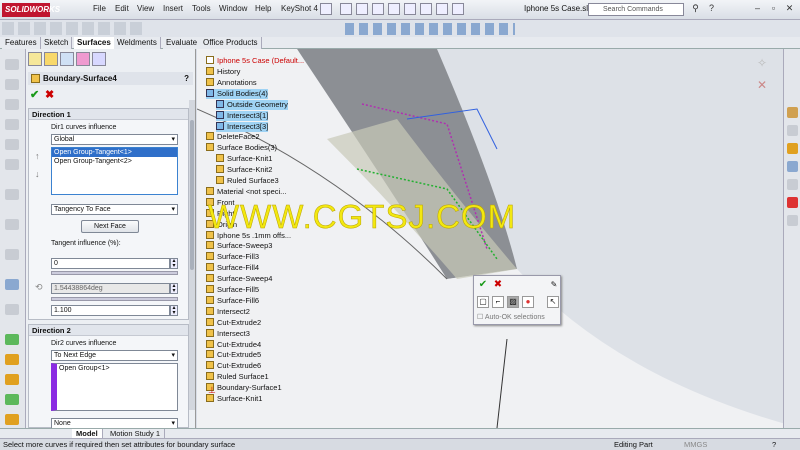 The image size is (800, 450). Describe the element at coordinates (247, 181) in the screenshot. I see `tree-item: Ruled Surface3` at that location.